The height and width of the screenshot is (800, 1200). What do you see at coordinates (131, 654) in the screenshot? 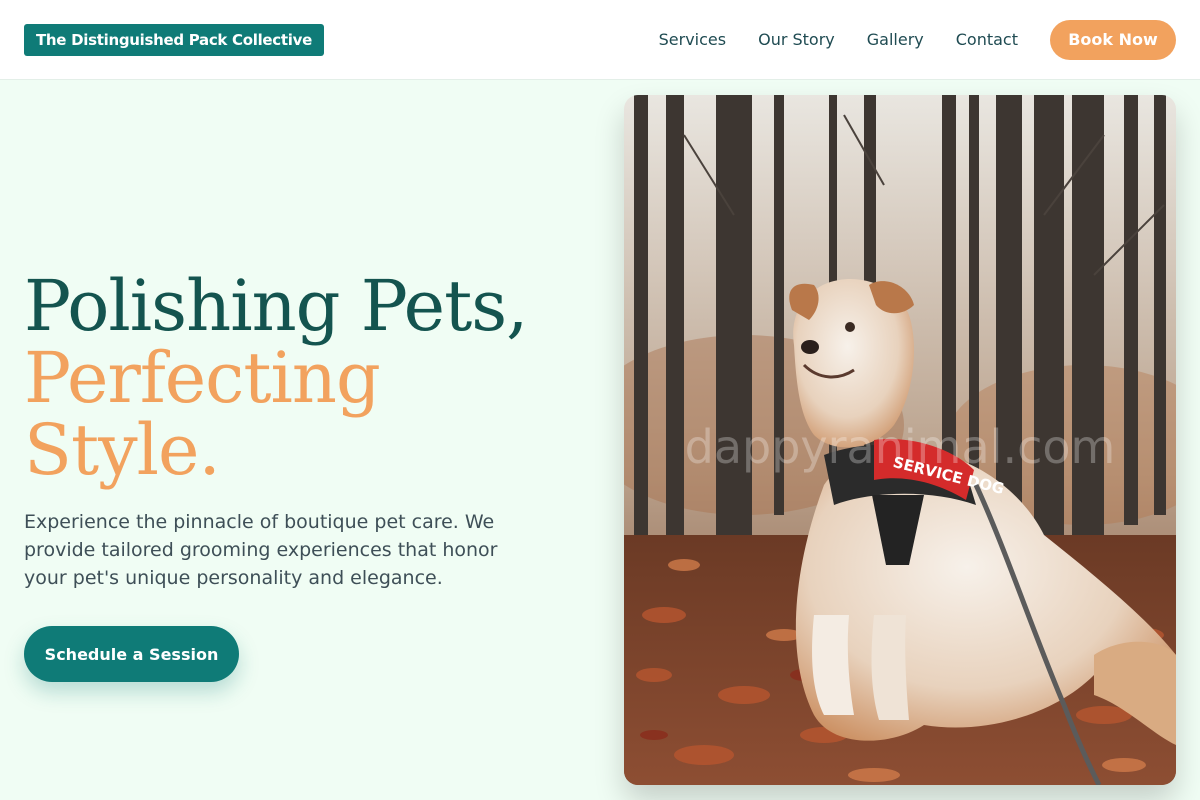
I see `schedule-session-button: Schedule a Session` at bounding box center [131, 654].